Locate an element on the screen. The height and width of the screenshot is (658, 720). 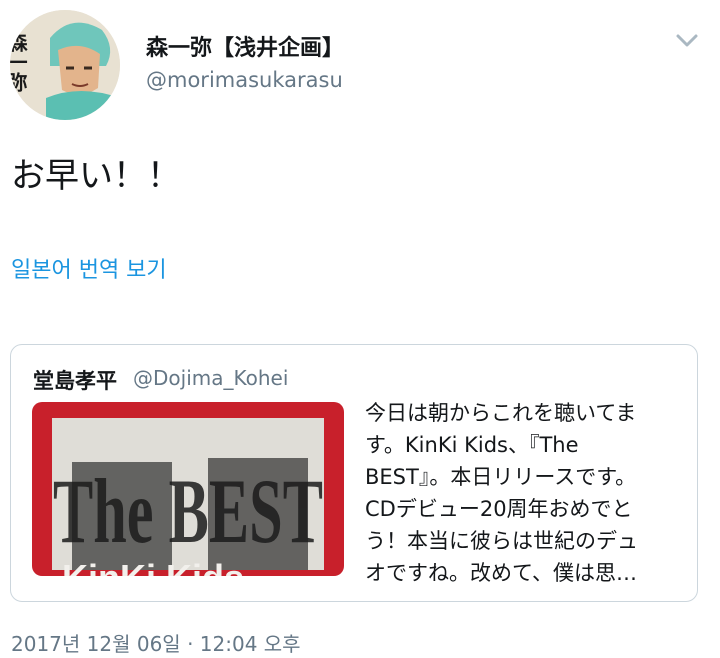
tweet-timestamp: 2017년 12월 06일 · 12:04 오후 is located at coordinates (156, 642).